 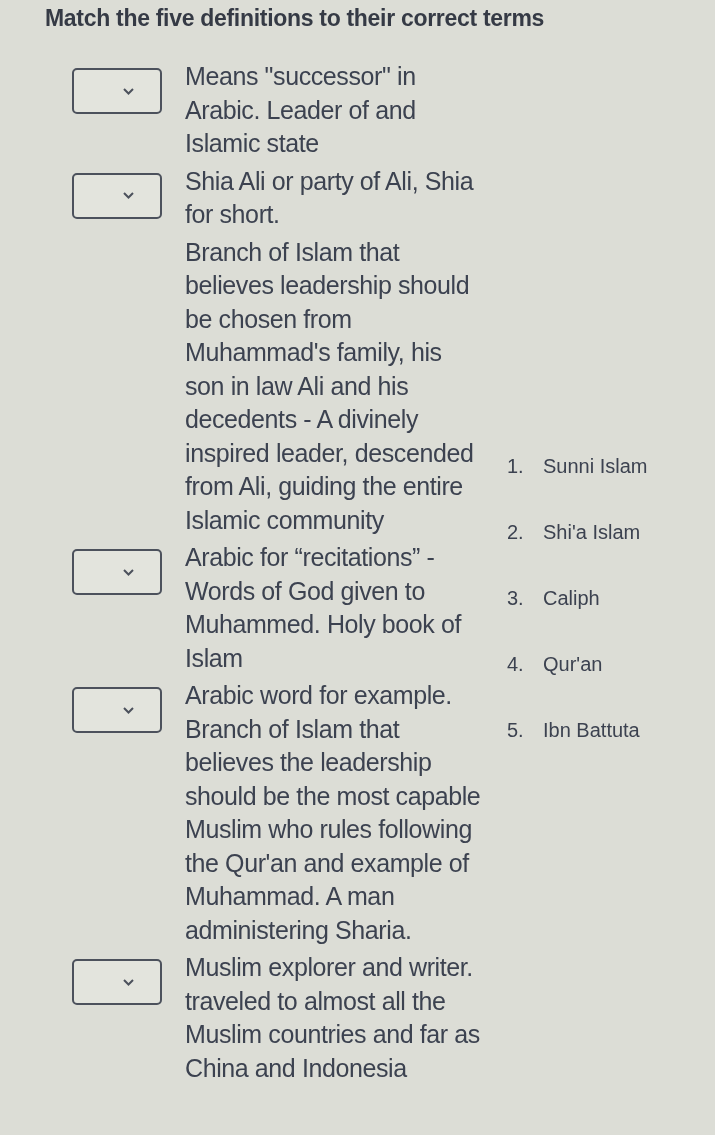 What do you see at coordinates (573, 664) in the screenshot?
I see `term-label: Qur'an` at bounding box center [573, 664].